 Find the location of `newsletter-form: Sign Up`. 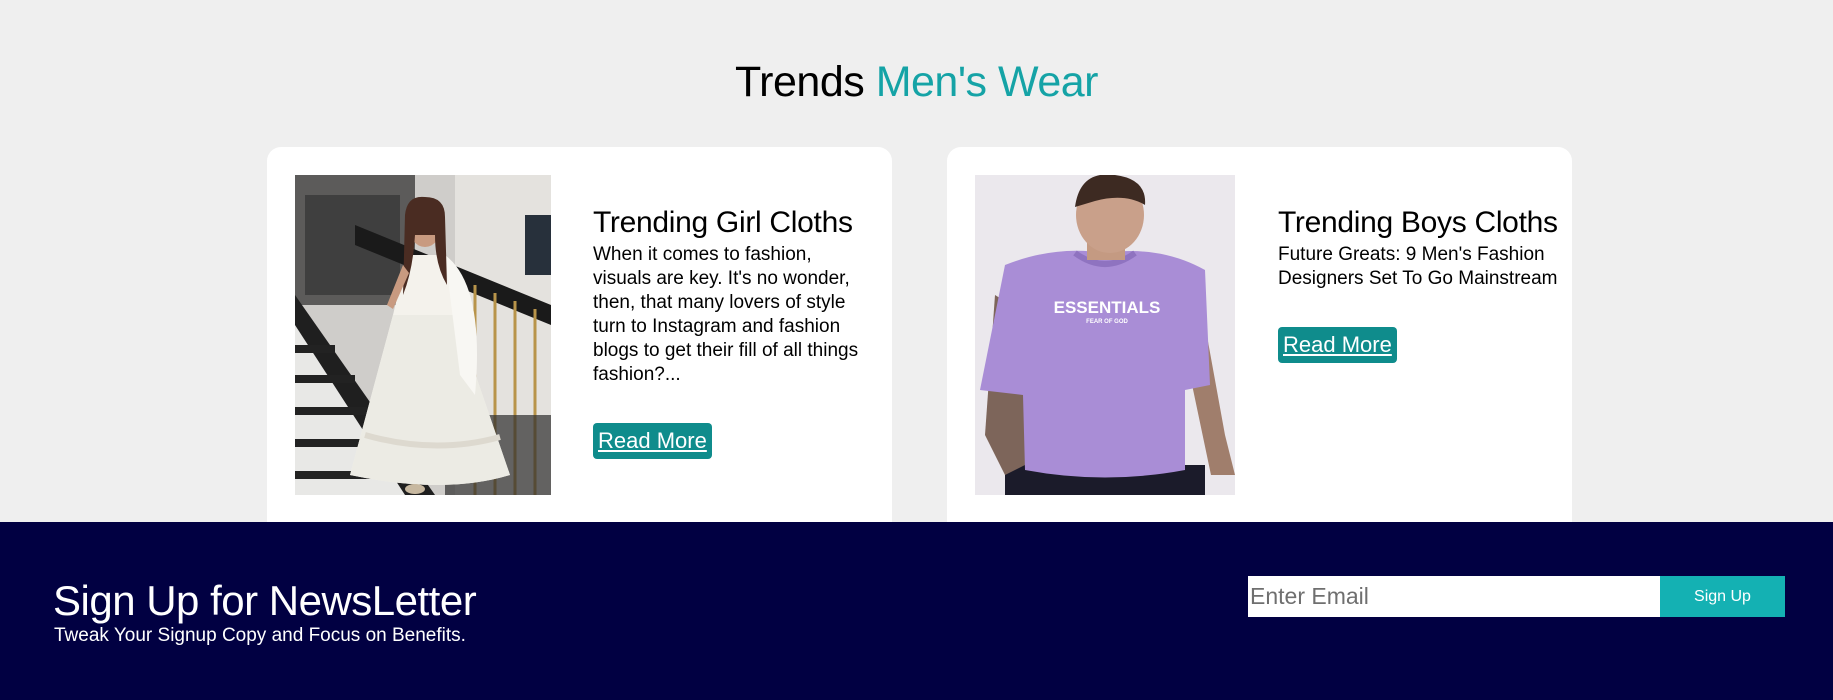

newsletter-form: Sign Up is located at coordinates (1516, 596).